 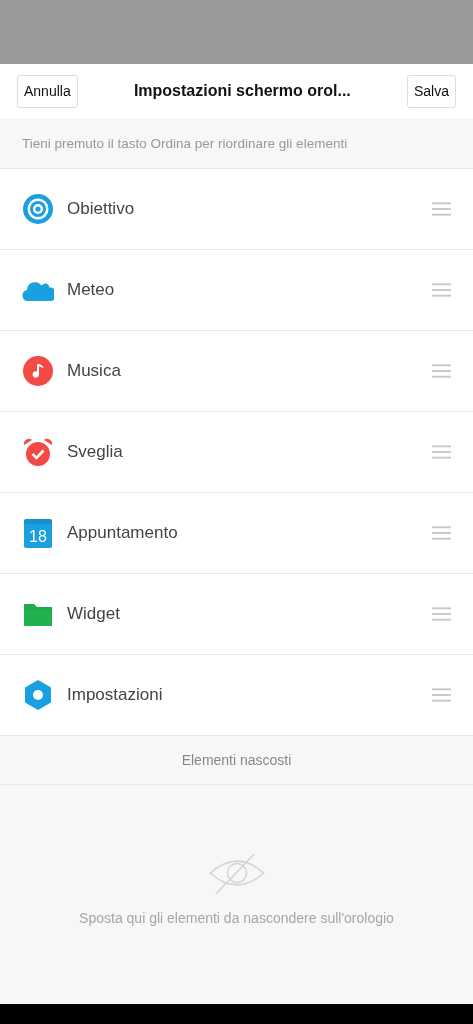 I want to click on empty-message: Sposta qui gli elementi da nascondere sull'orologio, so click(x=236, y=918).